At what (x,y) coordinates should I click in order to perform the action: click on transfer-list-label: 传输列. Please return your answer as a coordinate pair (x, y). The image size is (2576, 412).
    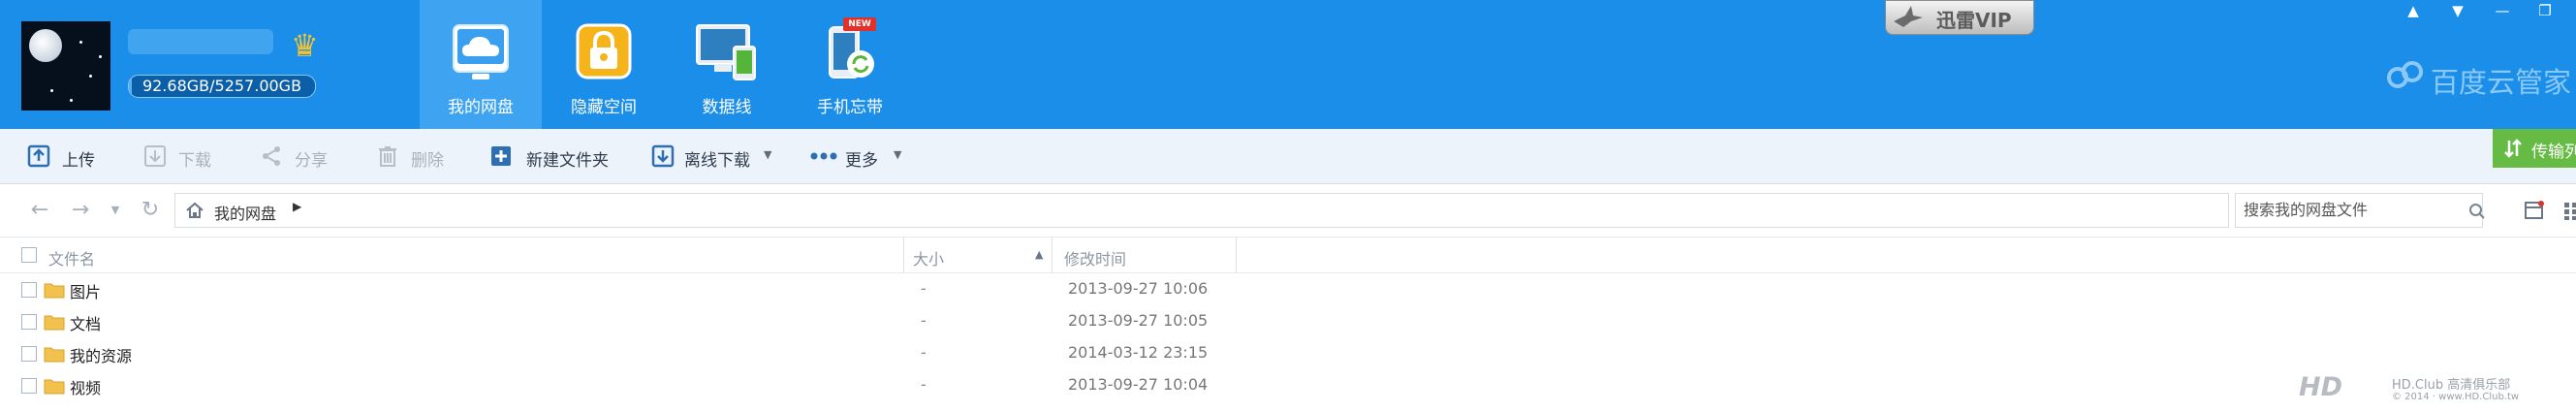
    Looking at the image, I should click on (2553, 152).